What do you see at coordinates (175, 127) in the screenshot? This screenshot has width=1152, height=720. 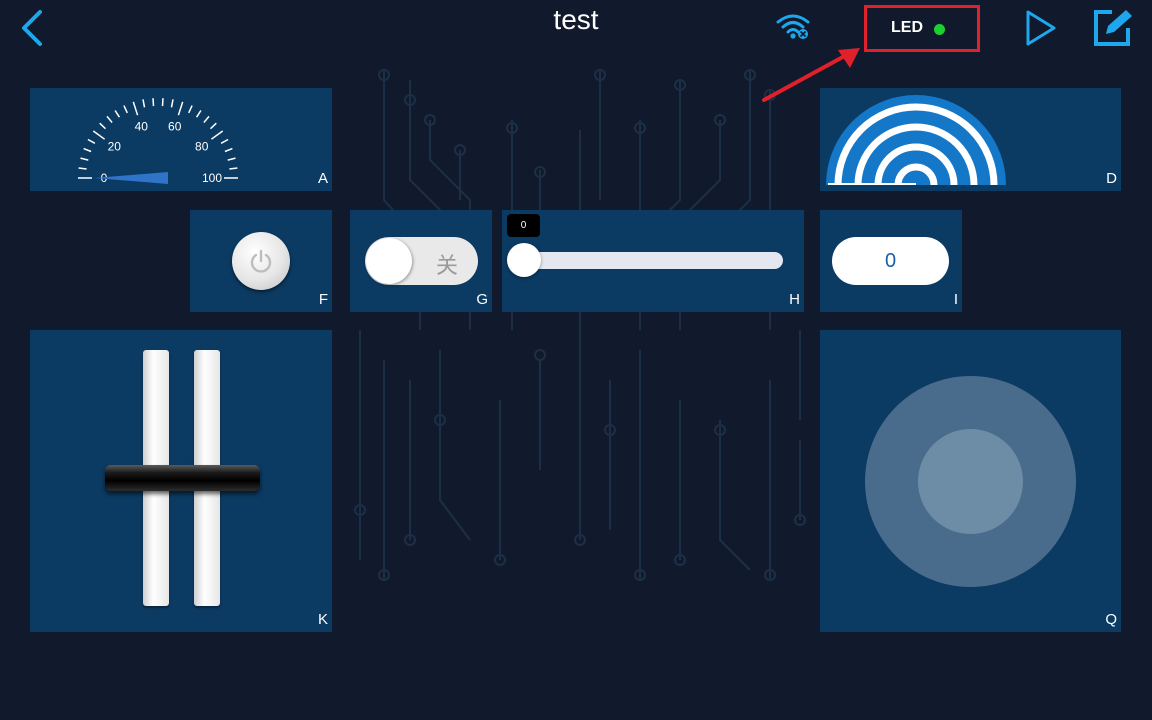 I see `gauge-tick-label: 60` at bounding box center [175, 127].